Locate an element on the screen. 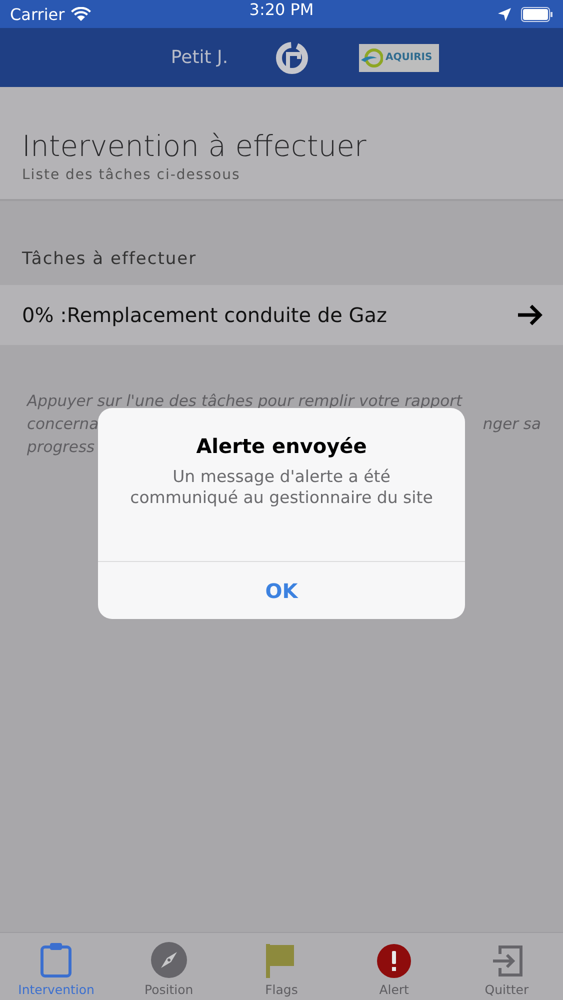  hint-text: Appuyer sur l'une des tâches pour remplir votre rapport is located at coordinates (244, 401).